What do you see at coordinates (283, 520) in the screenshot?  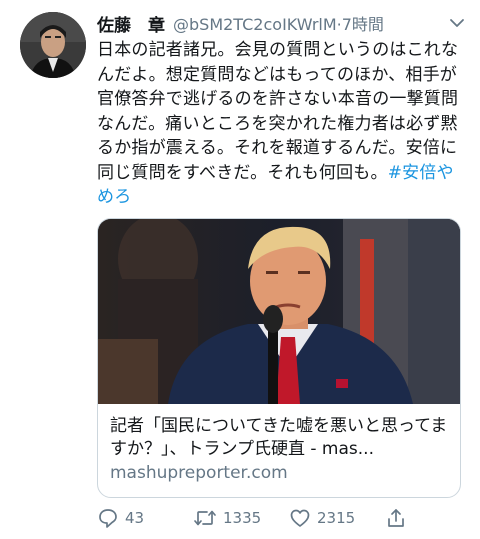 I see `tweet-actions: 43 1335 2315` at bounding box center [283, 520].